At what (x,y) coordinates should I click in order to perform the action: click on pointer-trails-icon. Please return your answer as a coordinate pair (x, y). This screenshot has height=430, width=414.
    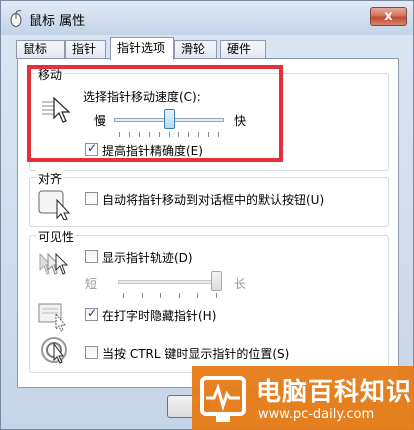
    Looking at the image, I should click on (54, 263).